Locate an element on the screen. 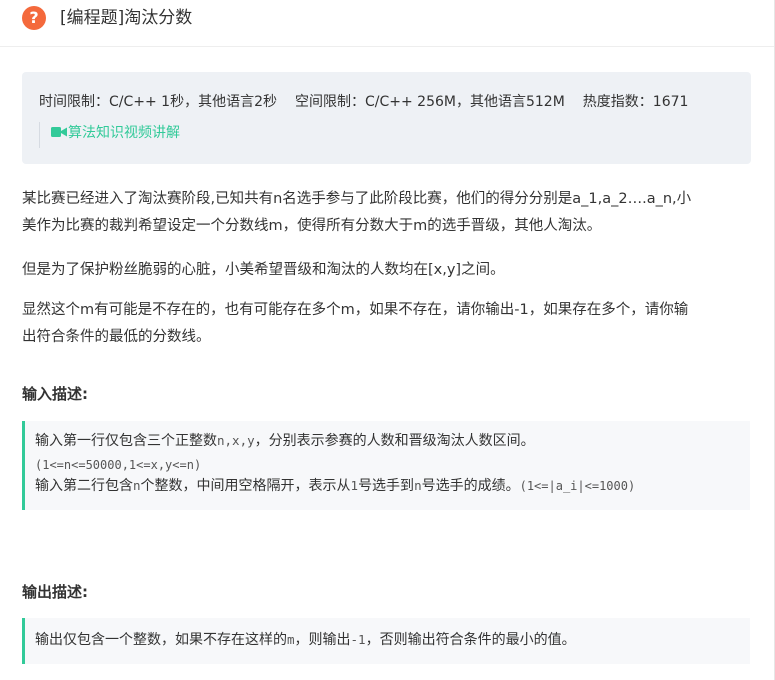 This screenshot has width=775, height=680. video-link-label: 算法知识视频讲解 is located at coordinates (124, 133).